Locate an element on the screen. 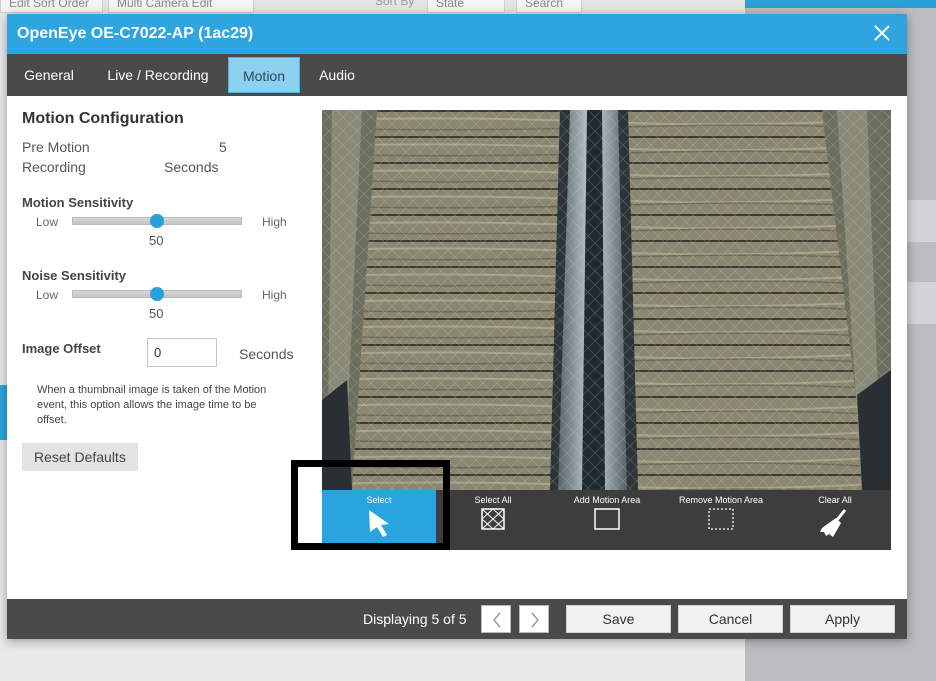  dashed-square-icon is located at coordinates (721, 519).